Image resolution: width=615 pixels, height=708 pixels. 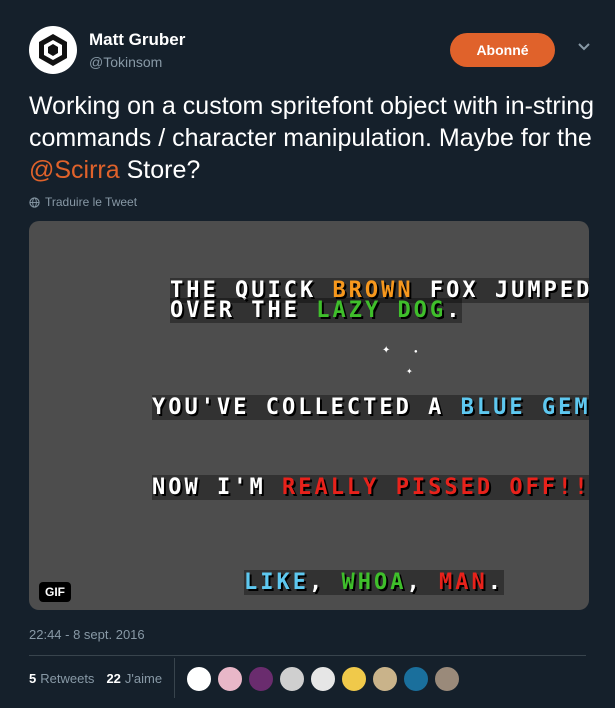 I want to click on retweets-count: 5, so click(x=33, y=678).